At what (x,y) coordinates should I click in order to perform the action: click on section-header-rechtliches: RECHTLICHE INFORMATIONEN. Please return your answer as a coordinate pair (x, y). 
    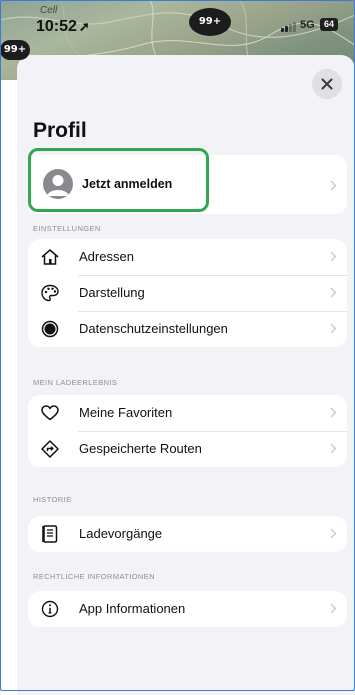
    Looking at the image, I should click on (94, 576).